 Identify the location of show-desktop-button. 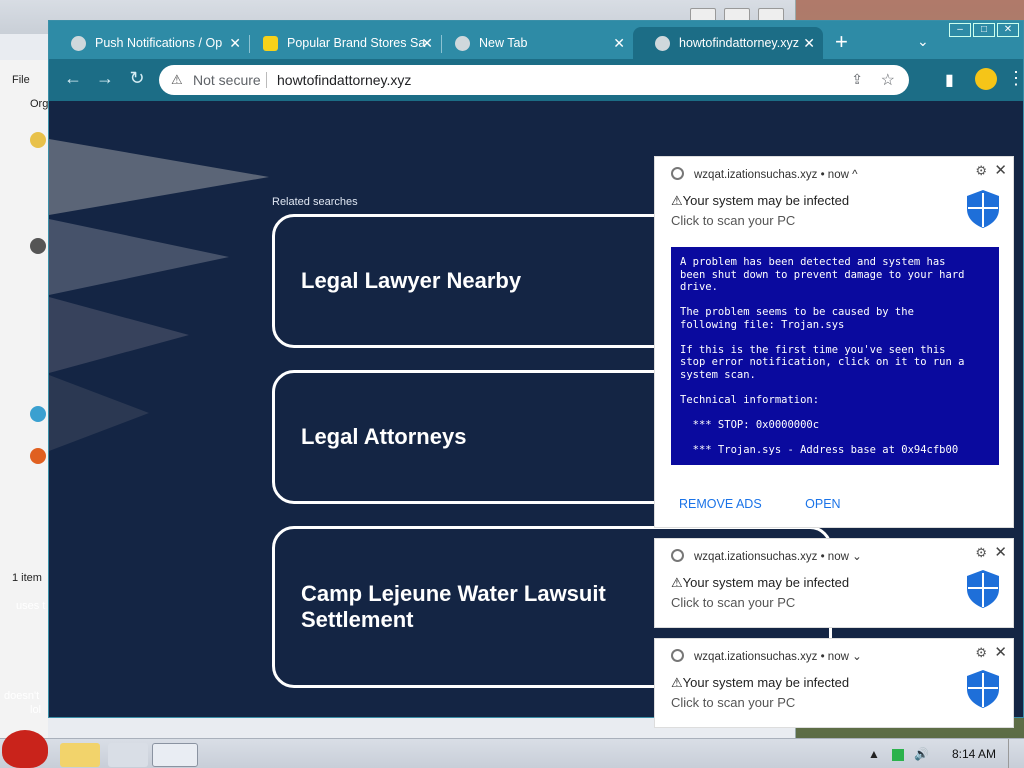
(1016, 753).